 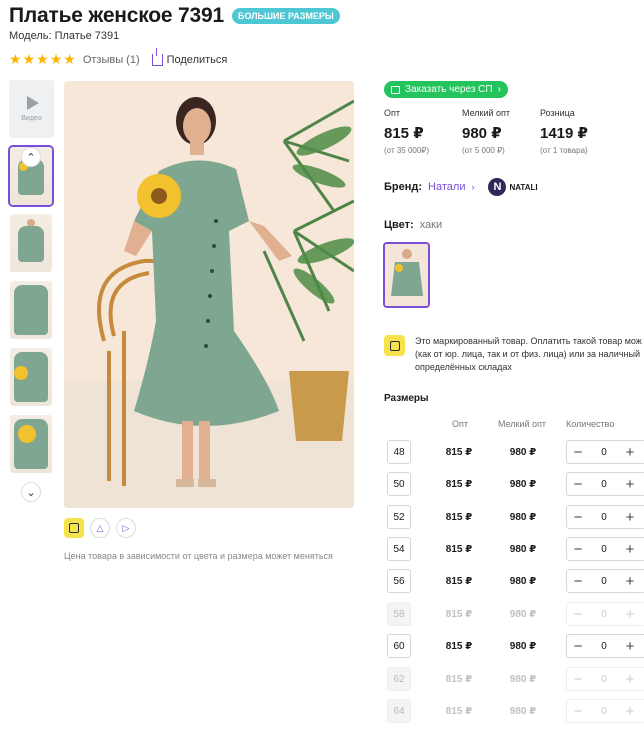 I want to click on price-condition: (от 1 товара), so click(x=564, y=150).